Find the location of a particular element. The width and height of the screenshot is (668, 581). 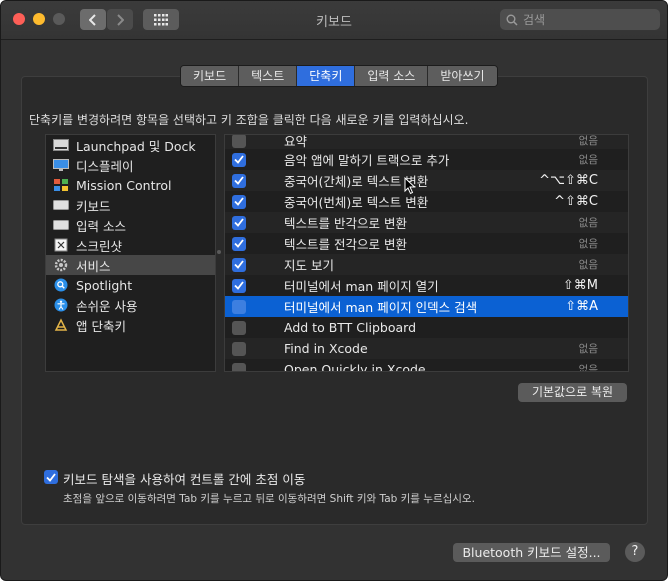

shortcut-row: 중국어(번체)로 텍스트 변환 ^⇧⌘C is located at coordinates (426, 201).